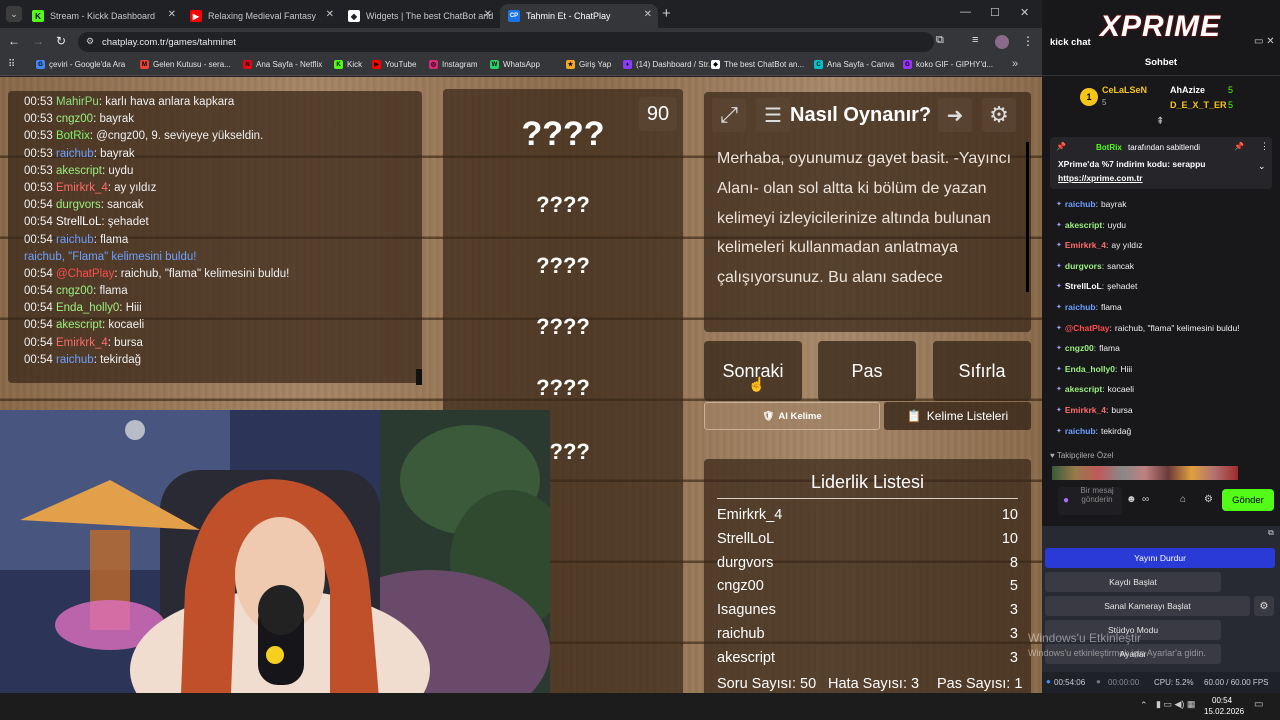 This screenshot has width=1280, height=720. Describe the element at coordinates (1262, 166) in the screenshot. I see `pinned-expand-icon: ⌄` at that location.